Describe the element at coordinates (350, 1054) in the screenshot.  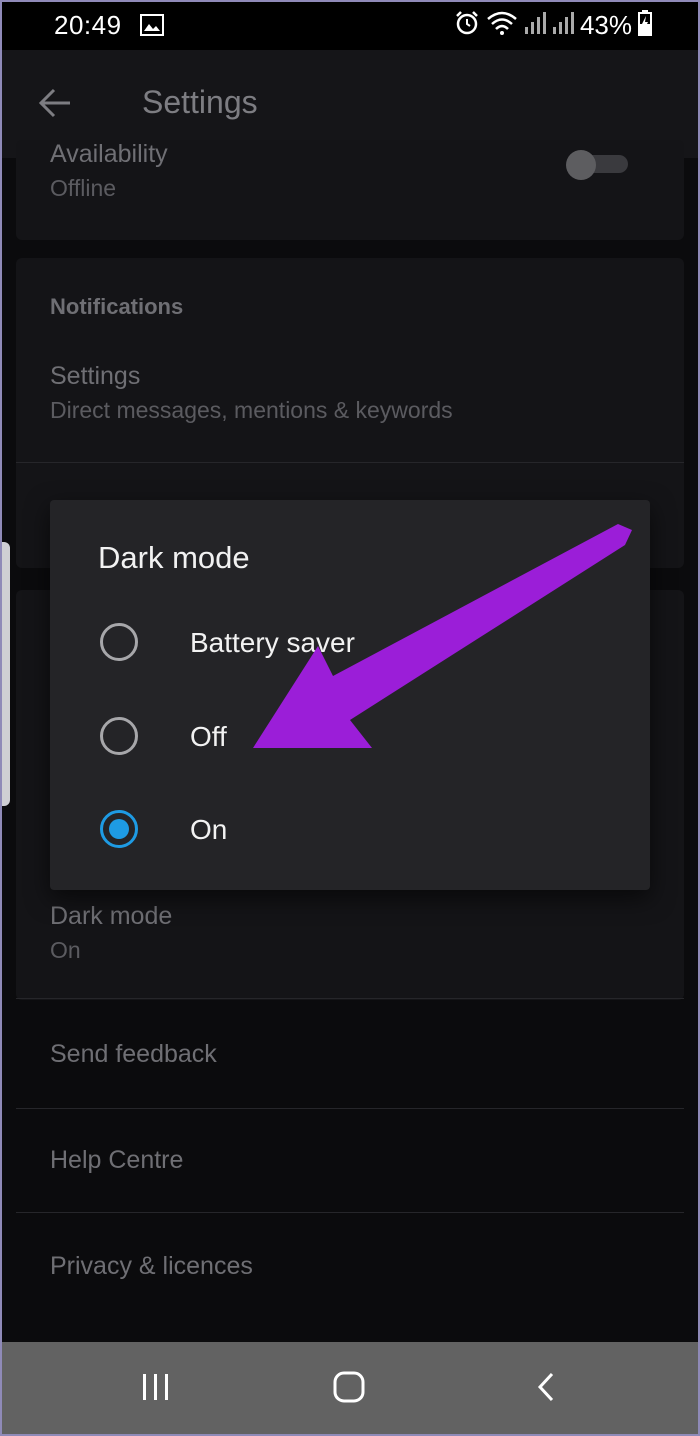
I see `send-feedback-row: Send feedback` at that location.